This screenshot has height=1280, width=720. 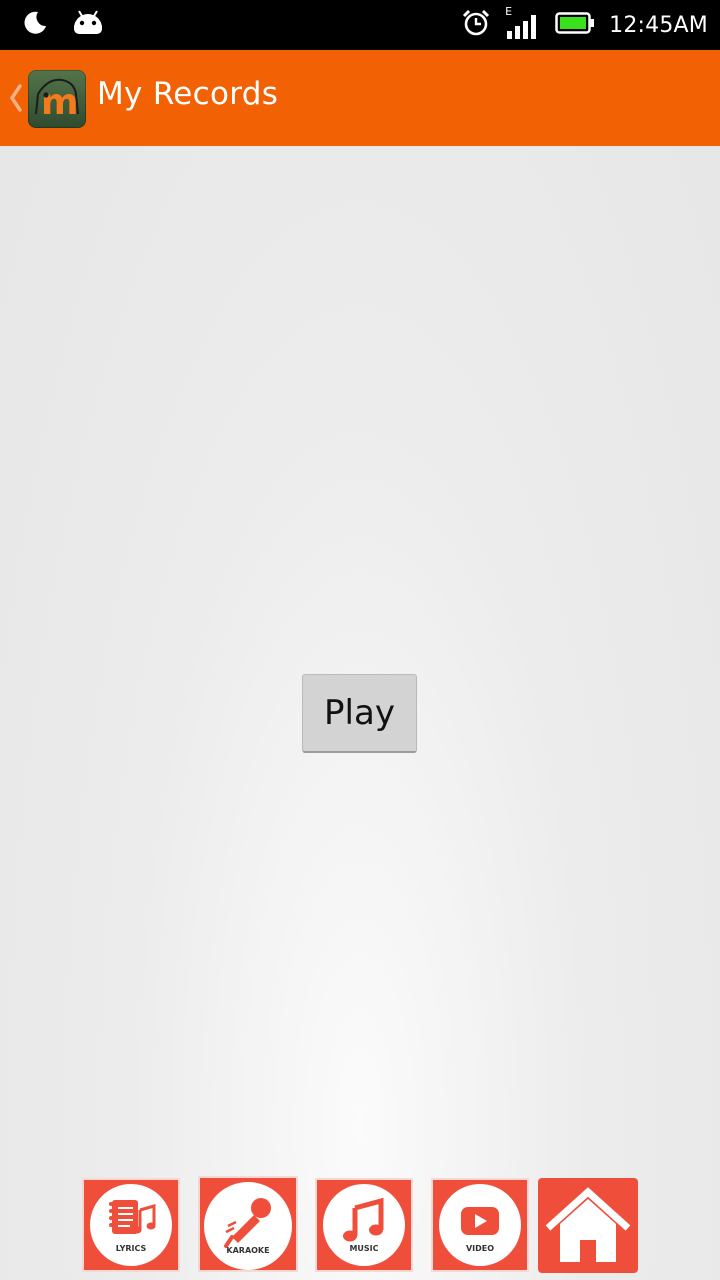 I want to click on music-note-icon, so click(x=363, y=1219).